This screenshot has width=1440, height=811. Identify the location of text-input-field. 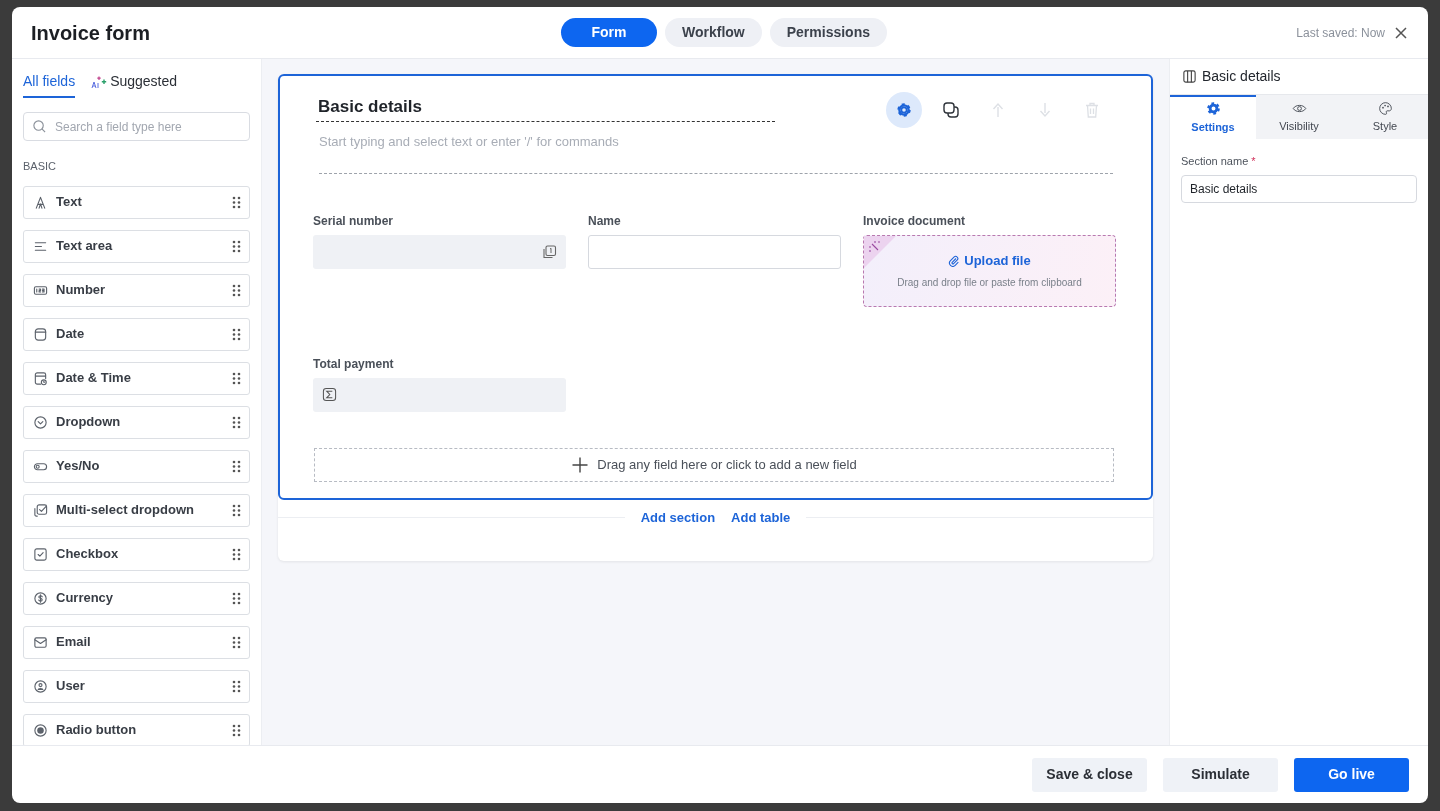
(714, 251).